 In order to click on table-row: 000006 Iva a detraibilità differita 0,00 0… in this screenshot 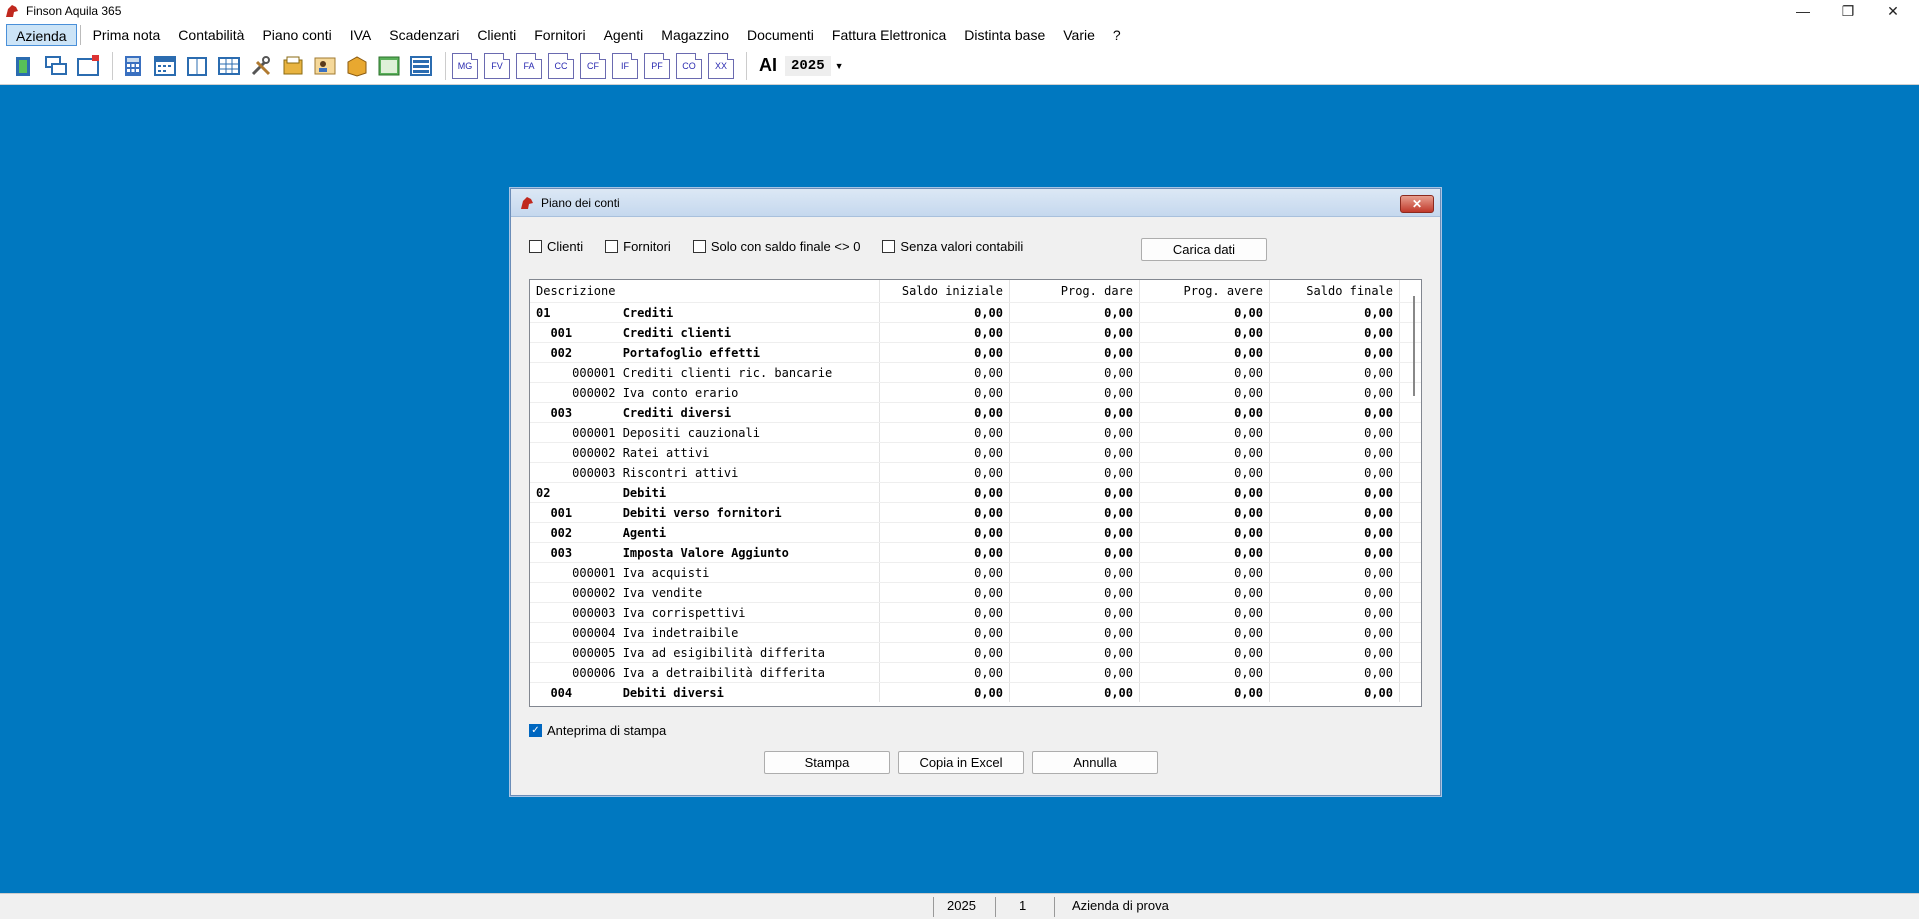, I will do `click(975, 672)`.